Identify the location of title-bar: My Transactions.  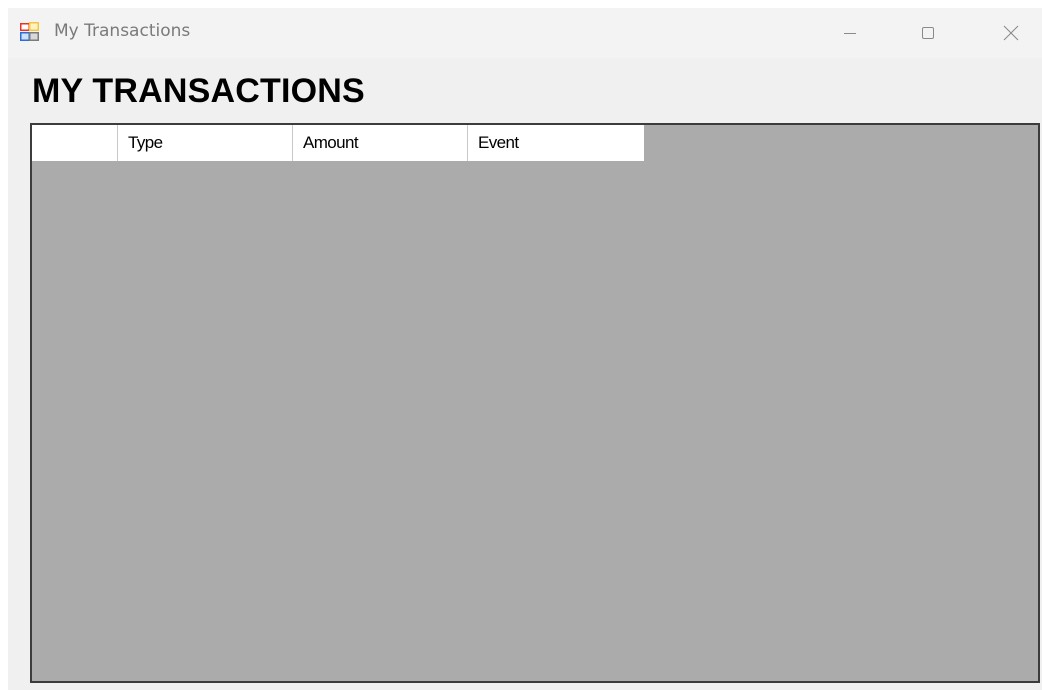
(525, 33).